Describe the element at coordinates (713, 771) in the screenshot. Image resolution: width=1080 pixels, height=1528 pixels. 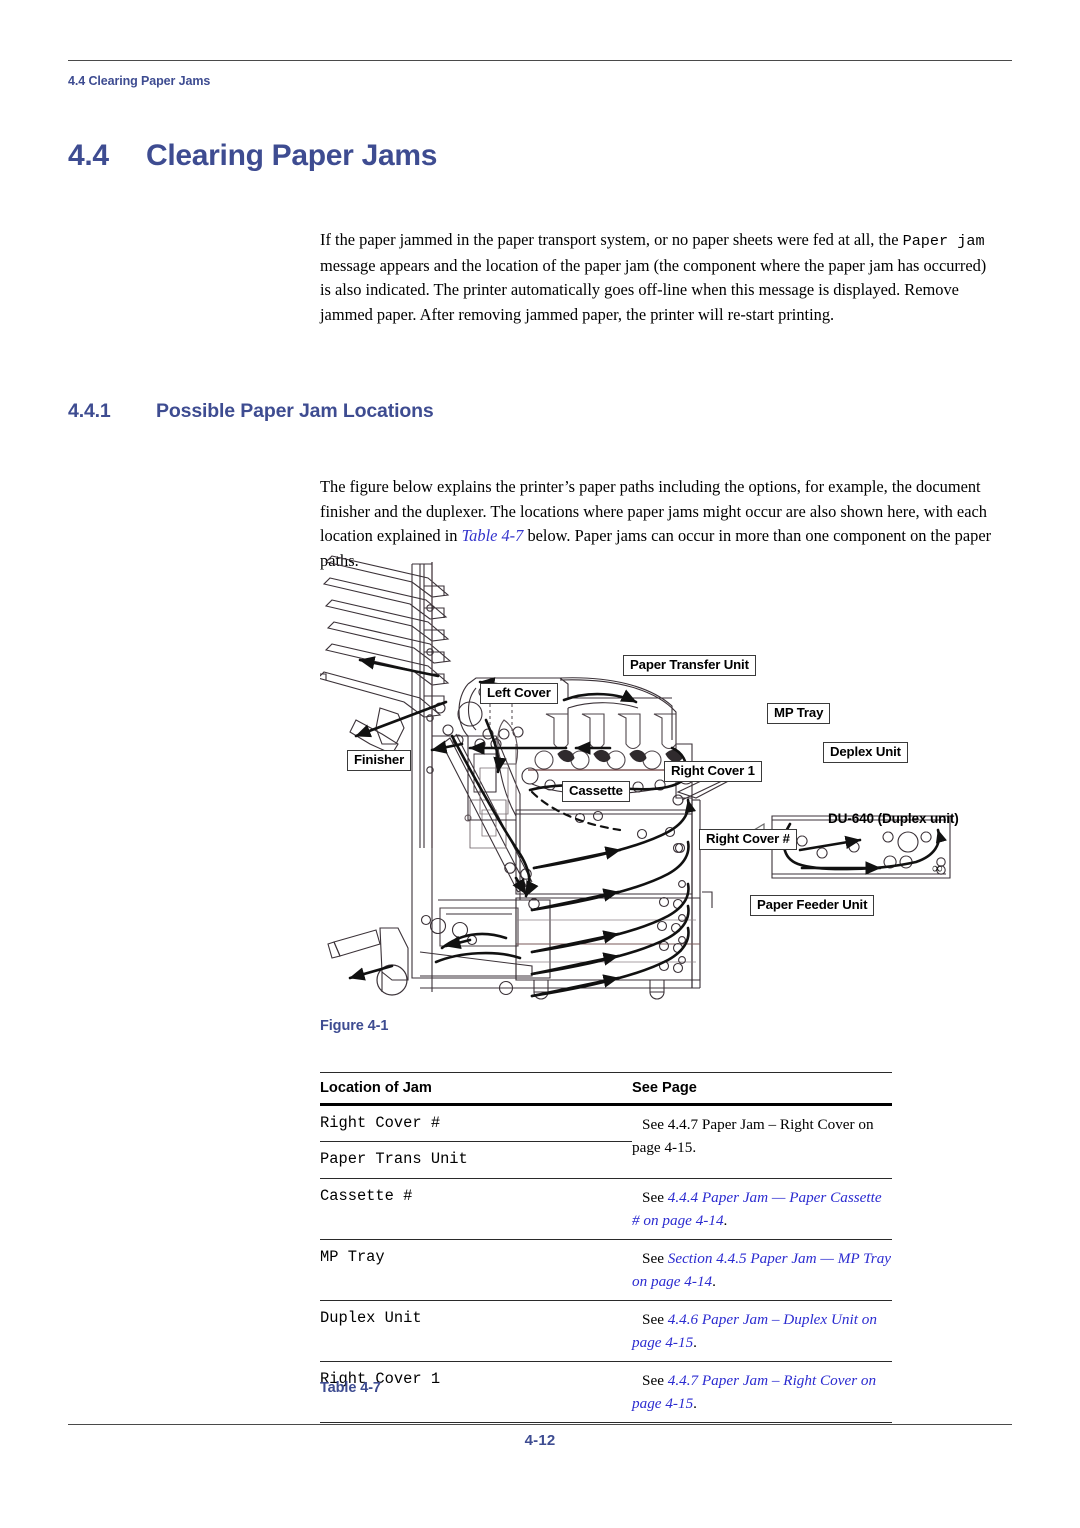
I see `callout-right-cover-1: Right Cover 1` at that location.